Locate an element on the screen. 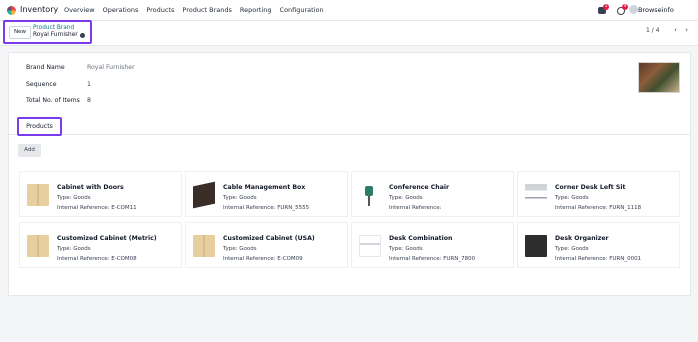 This screenshot has height=342, width=698. activity-badge: 4 is located at coordinates (625, 7).